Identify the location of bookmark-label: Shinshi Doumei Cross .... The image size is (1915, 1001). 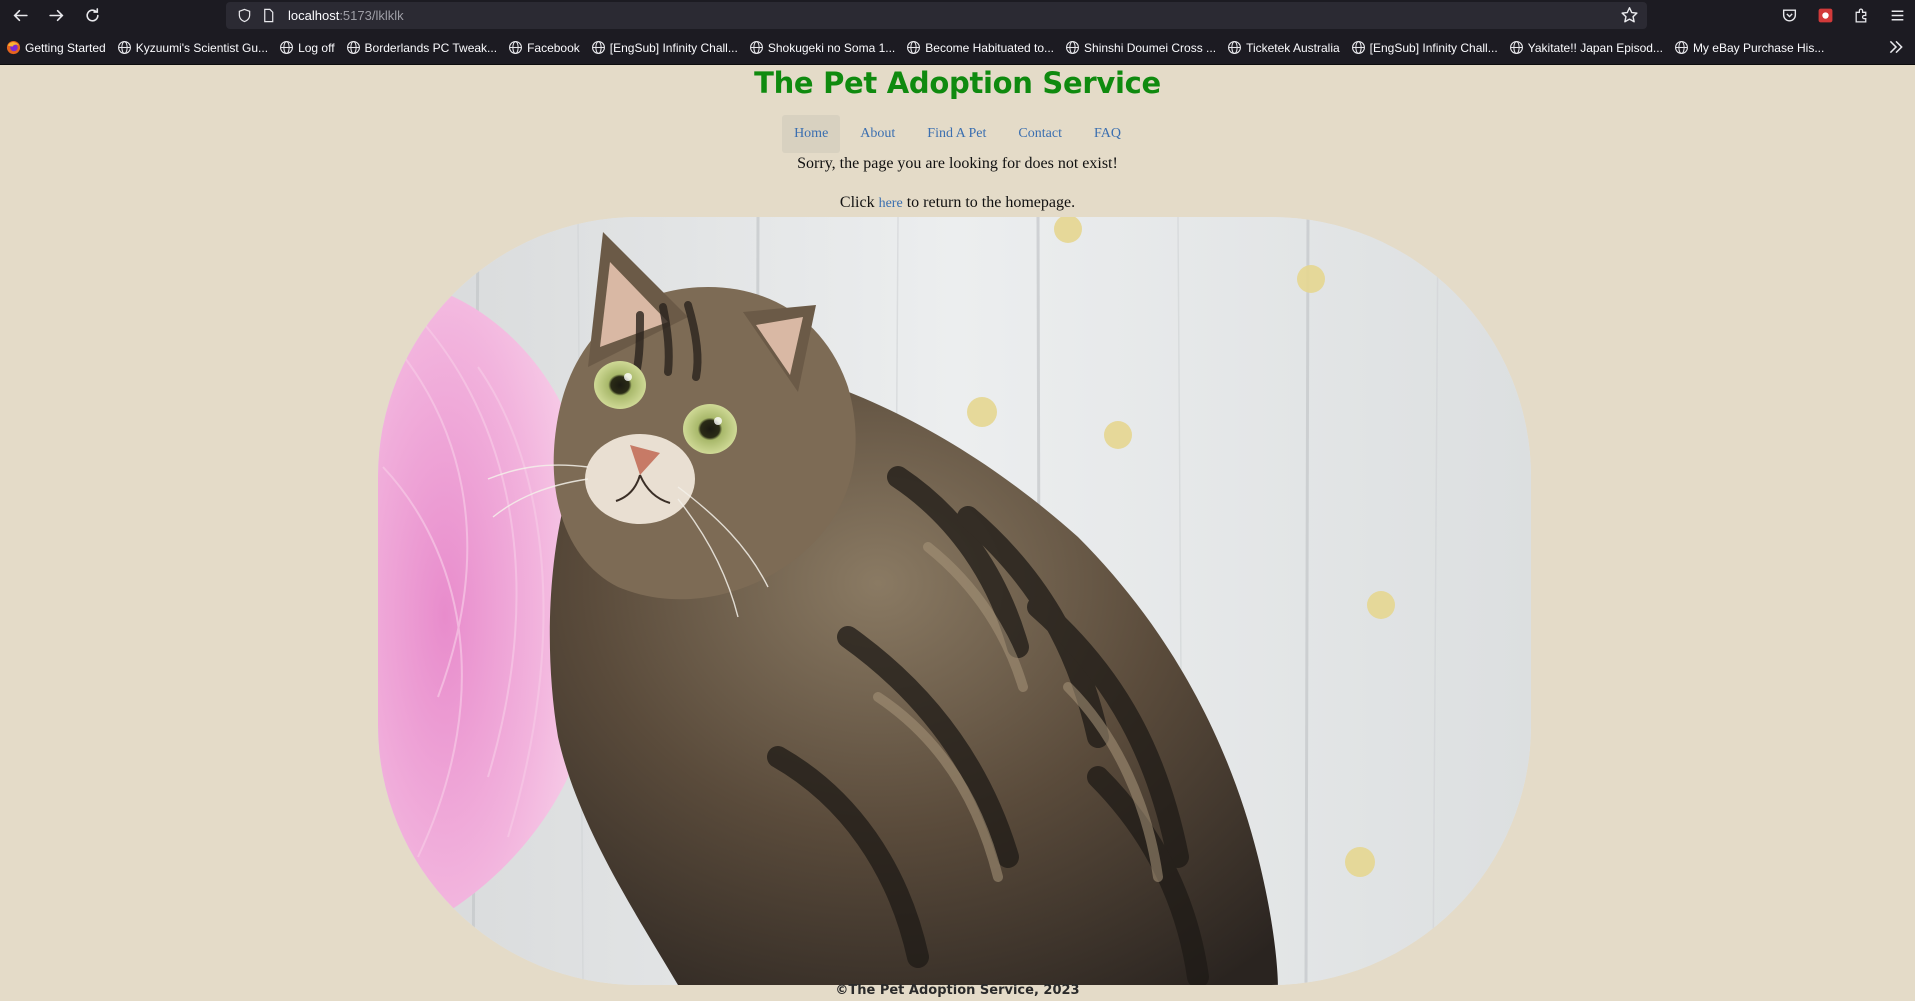
(1150, 47).